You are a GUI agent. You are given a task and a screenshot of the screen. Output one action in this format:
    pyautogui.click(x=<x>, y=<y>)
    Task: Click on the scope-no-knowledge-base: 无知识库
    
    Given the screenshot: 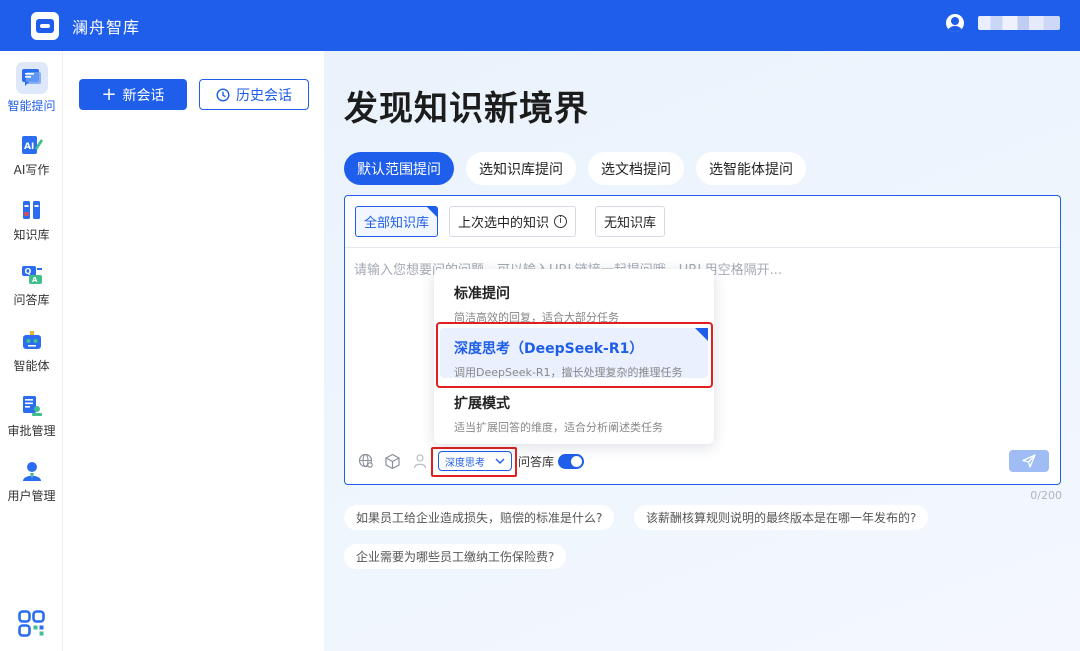 What is the action you would take?
    pyautogui.click(x=630, y=221)
    